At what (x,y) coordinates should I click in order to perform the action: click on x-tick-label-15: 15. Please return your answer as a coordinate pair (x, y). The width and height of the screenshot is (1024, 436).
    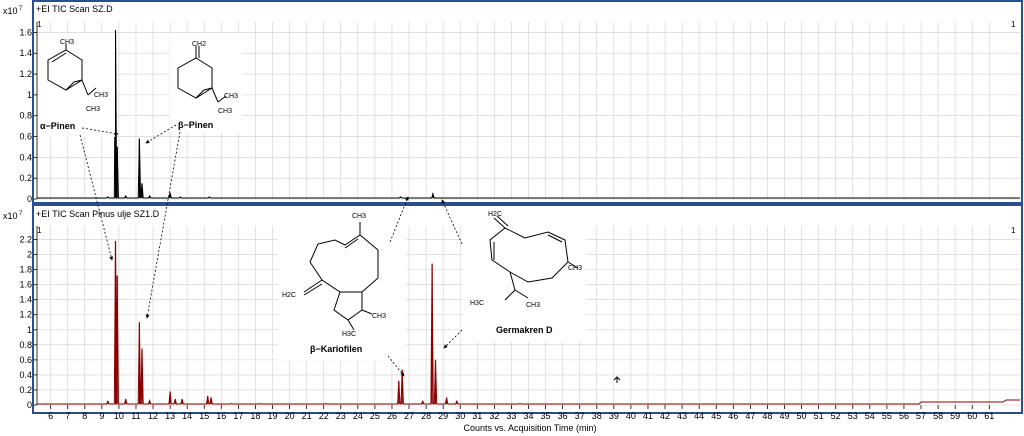
    Looking at the image, I should click on (204, 416).